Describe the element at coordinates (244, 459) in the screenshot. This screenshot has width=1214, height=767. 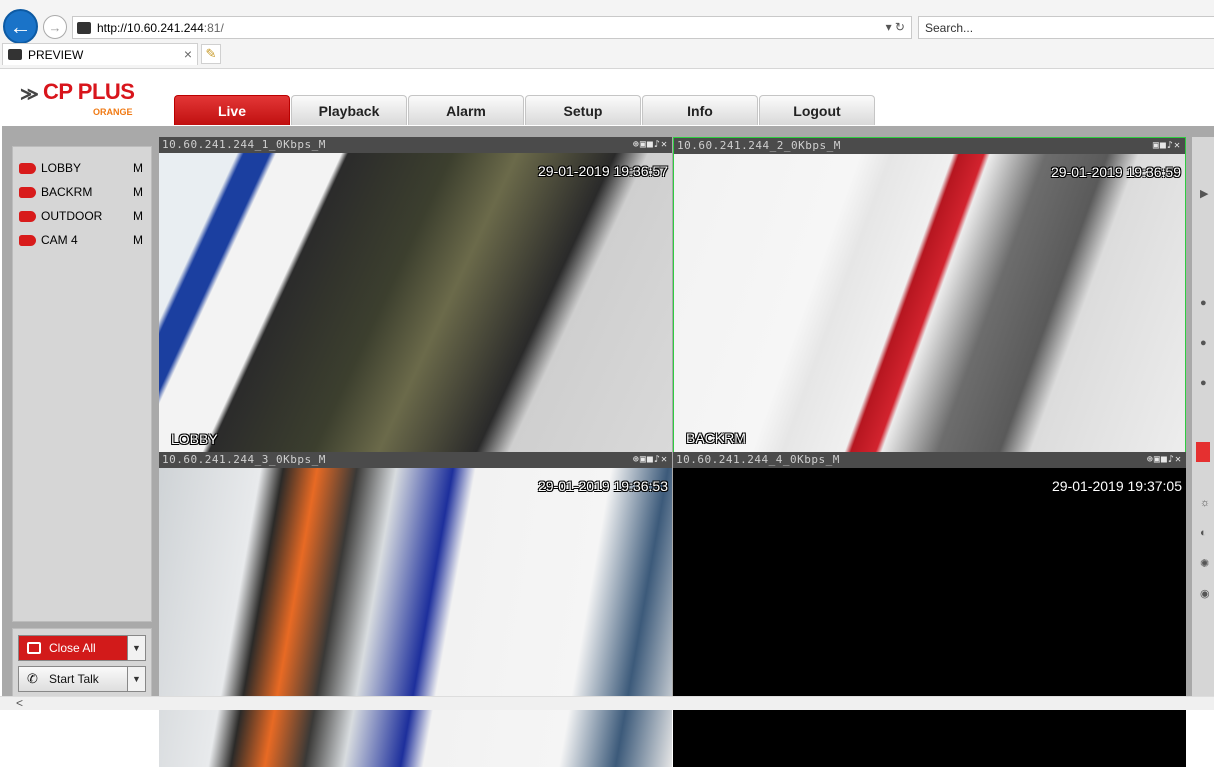
I see `video-title: 10.60.241.244_3_0Kbps_M` at that location.